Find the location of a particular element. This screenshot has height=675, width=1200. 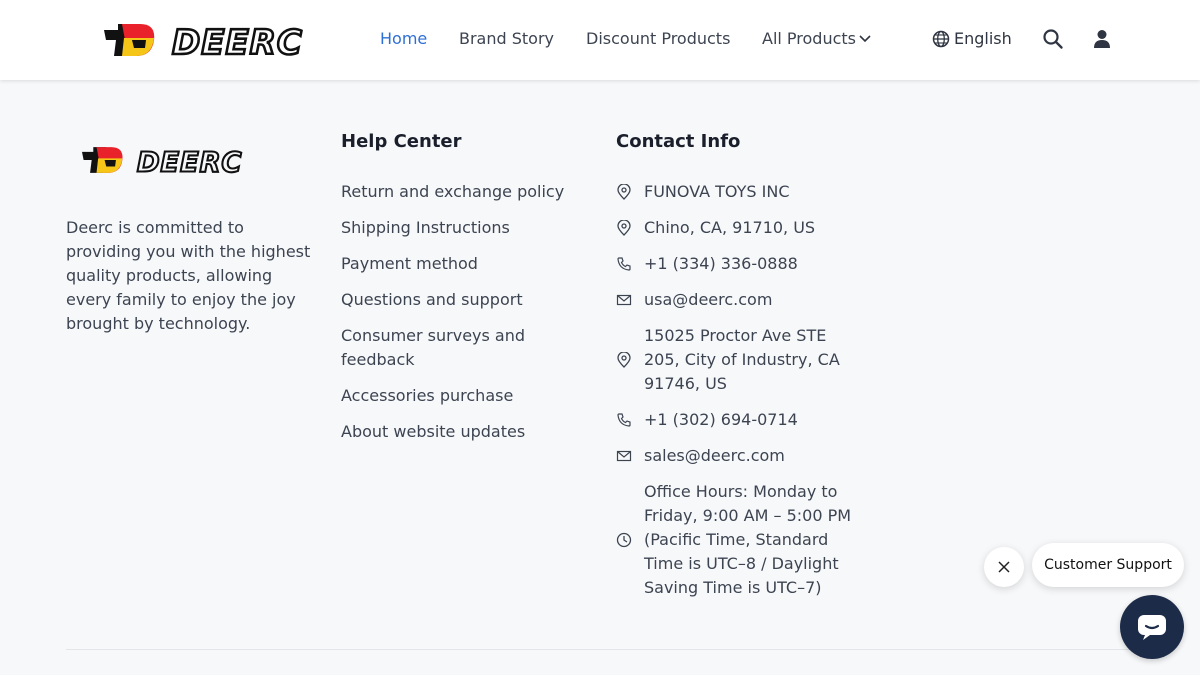

footer-divider is located at coordinates (600, 649).